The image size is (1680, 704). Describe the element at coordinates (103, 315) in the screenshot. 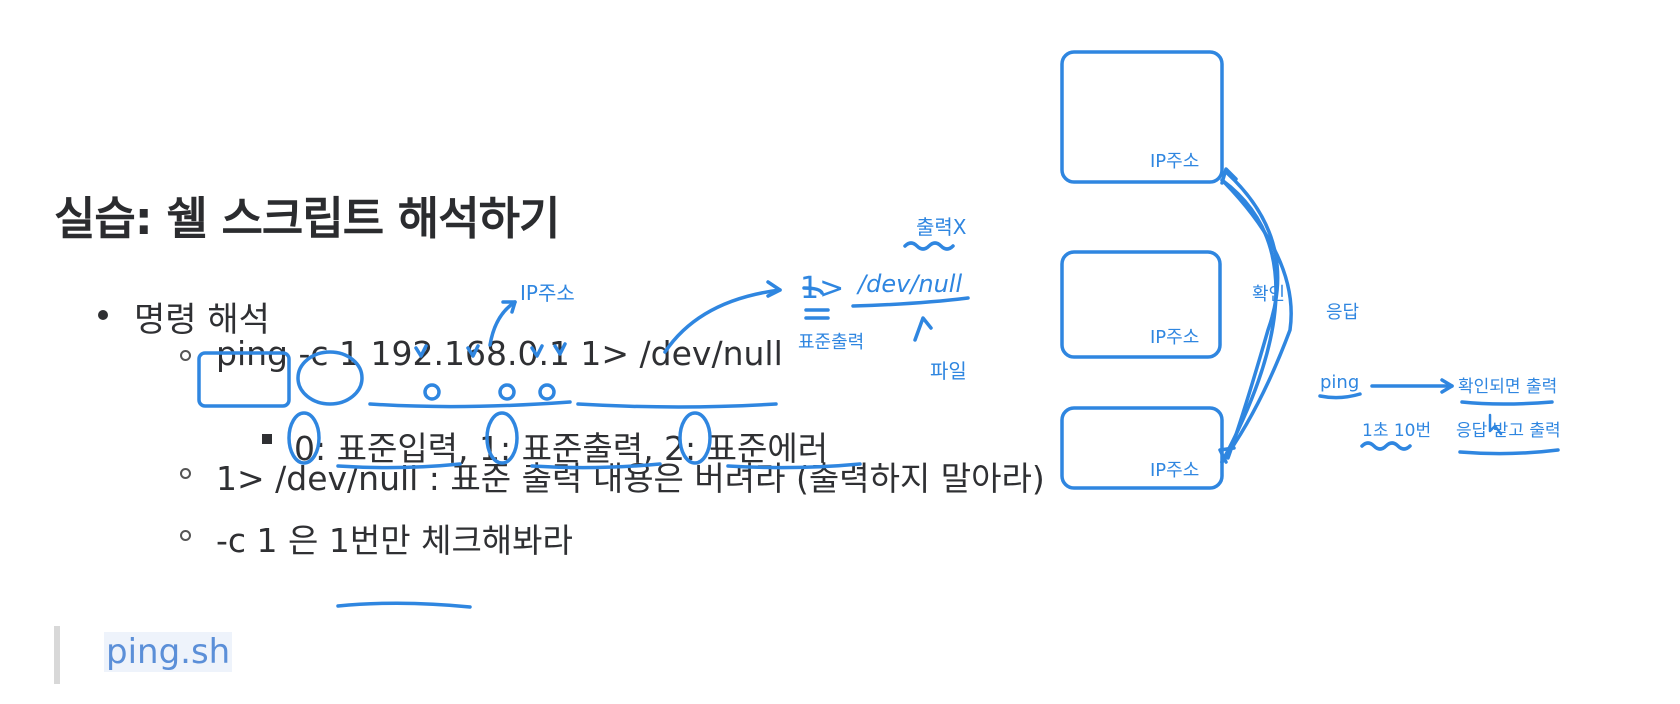

I see `bullet-dot` at that location.